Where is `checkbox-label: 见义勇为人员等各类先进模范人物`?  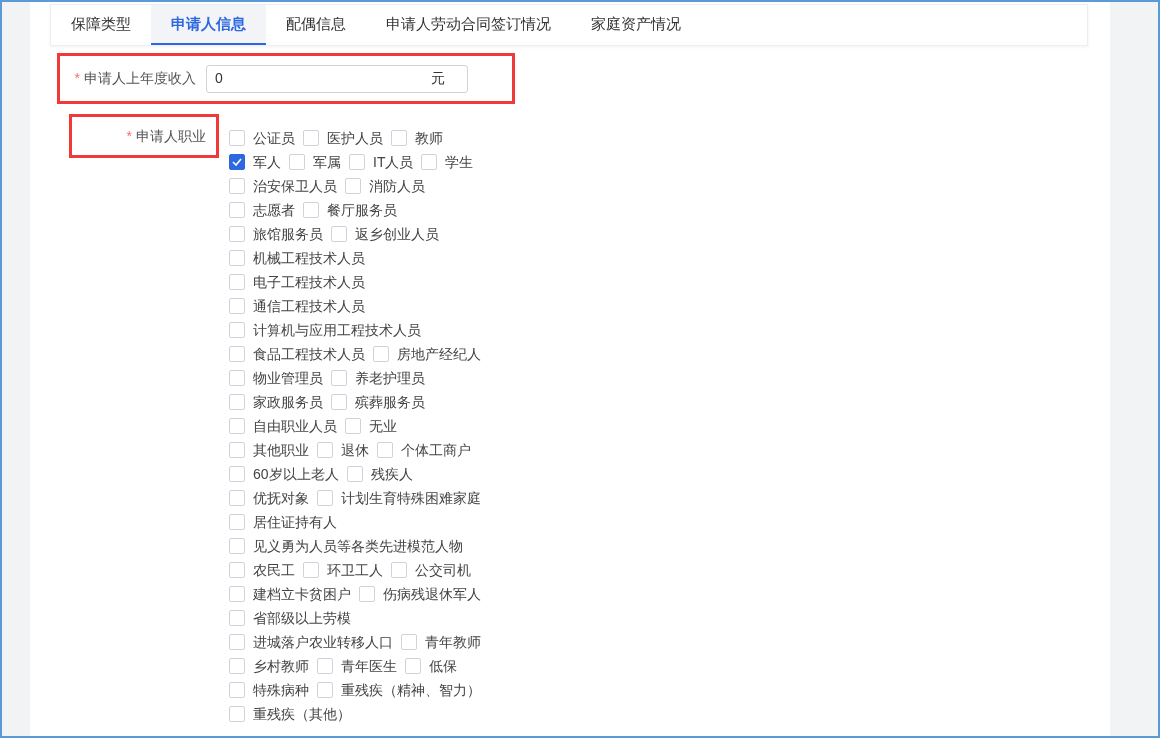
checkbox-label: 见义勇为人员等各类先进模范人物 is located at coordinates (358, 546).